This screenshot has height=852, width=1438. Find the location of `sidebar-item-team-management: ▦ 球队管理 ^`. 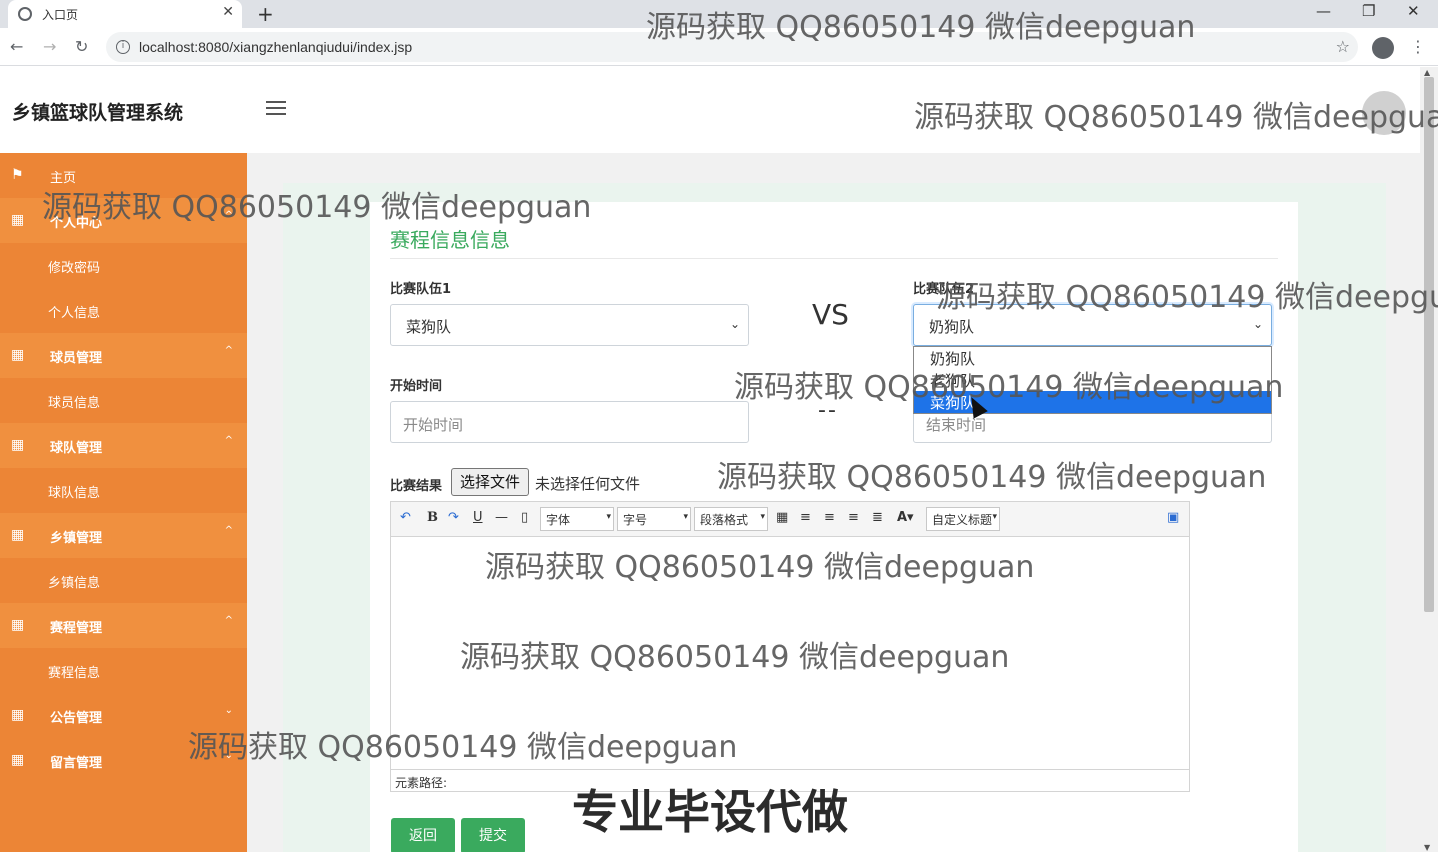

sidebar-item-team-management: ▦ 球队管理 ^ is located at coordinates (123, 445).